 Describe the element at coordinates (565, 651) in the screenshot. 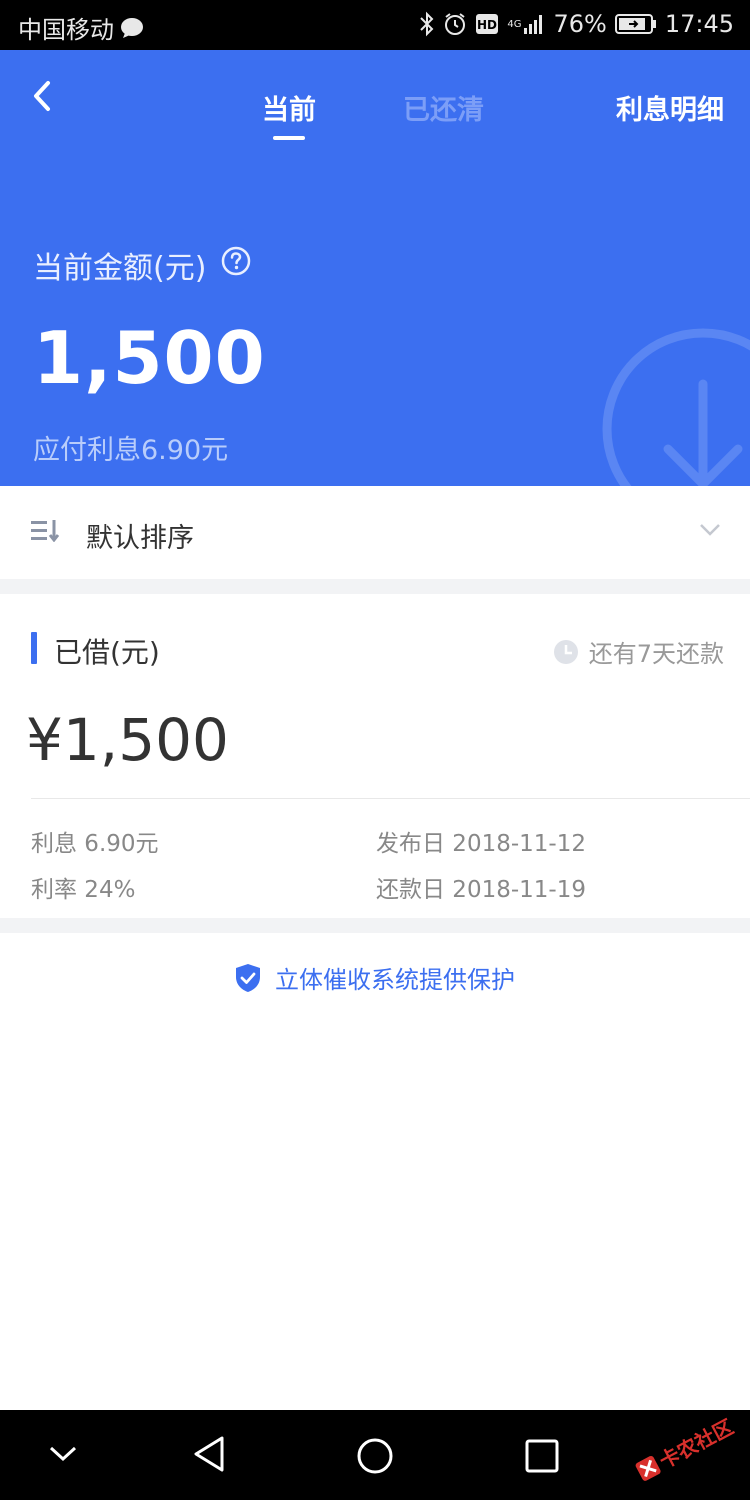

I see `clock-icon` at that location.